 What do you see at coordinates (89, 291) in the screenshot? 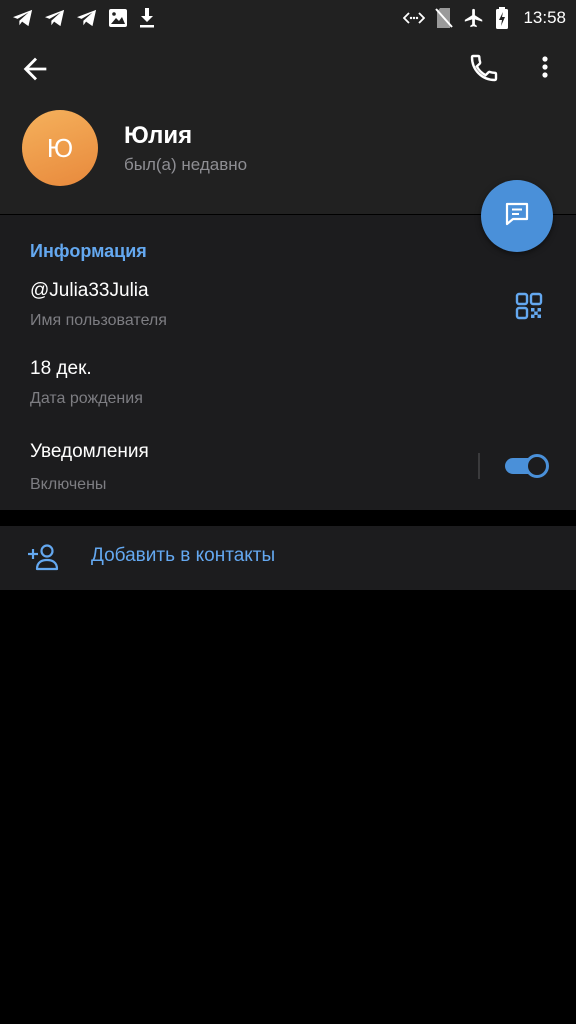
I see `username-value: @Julia33Julia` at bounding box center [89, 291].